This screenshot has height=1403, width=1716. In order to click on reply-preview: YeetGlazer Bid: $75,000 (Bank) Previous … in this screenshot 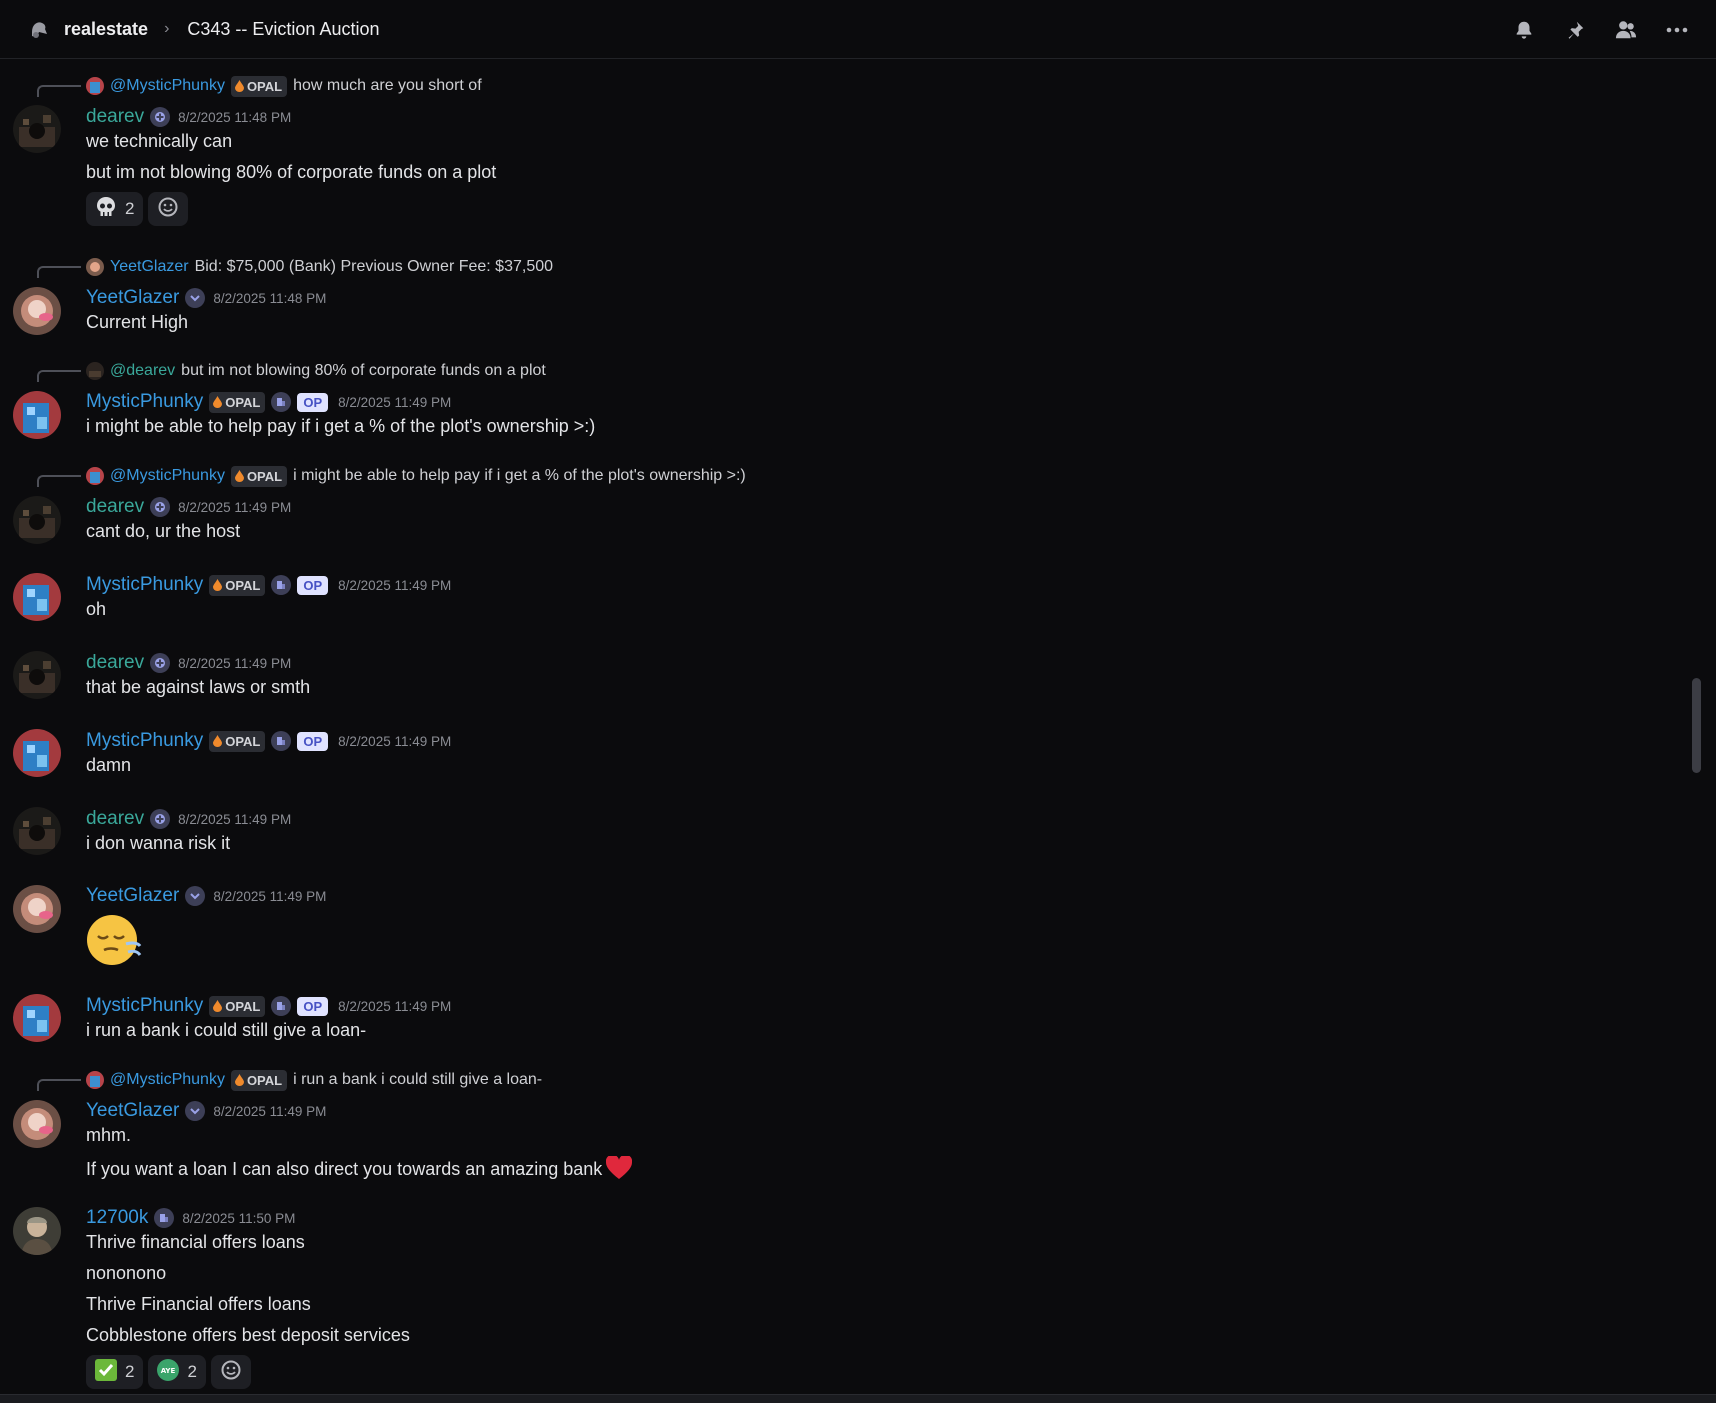, I will do `click(319, 267)`.